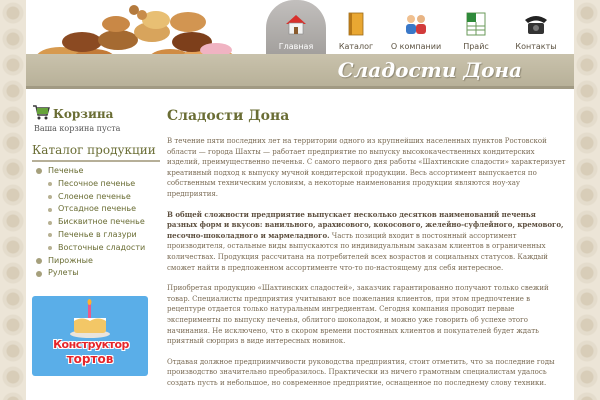 Image resolution: width=600 pixels, height=400 pixels. I want to click on nav-contacts: Контакты, so click(536, 27).